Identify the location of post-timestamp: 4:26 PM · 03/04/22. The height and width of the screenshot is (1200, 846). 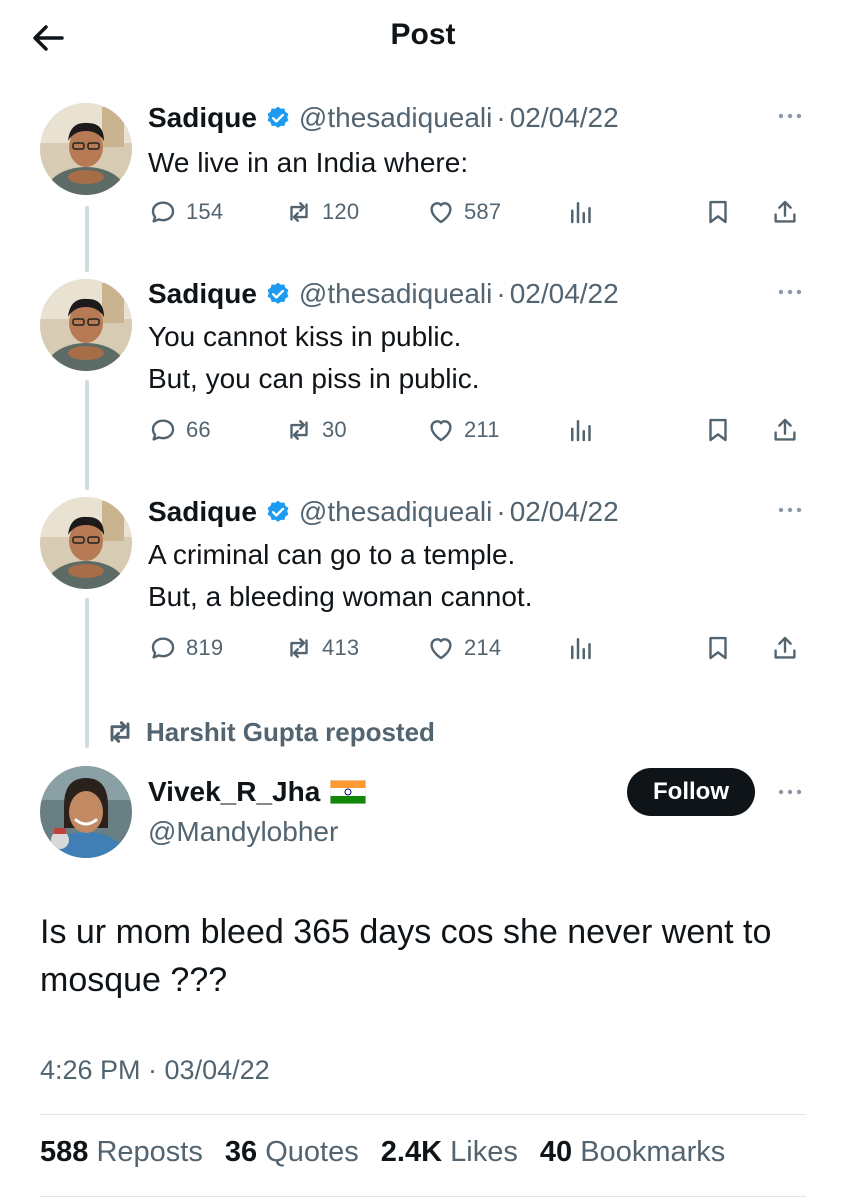
(155, 1070).